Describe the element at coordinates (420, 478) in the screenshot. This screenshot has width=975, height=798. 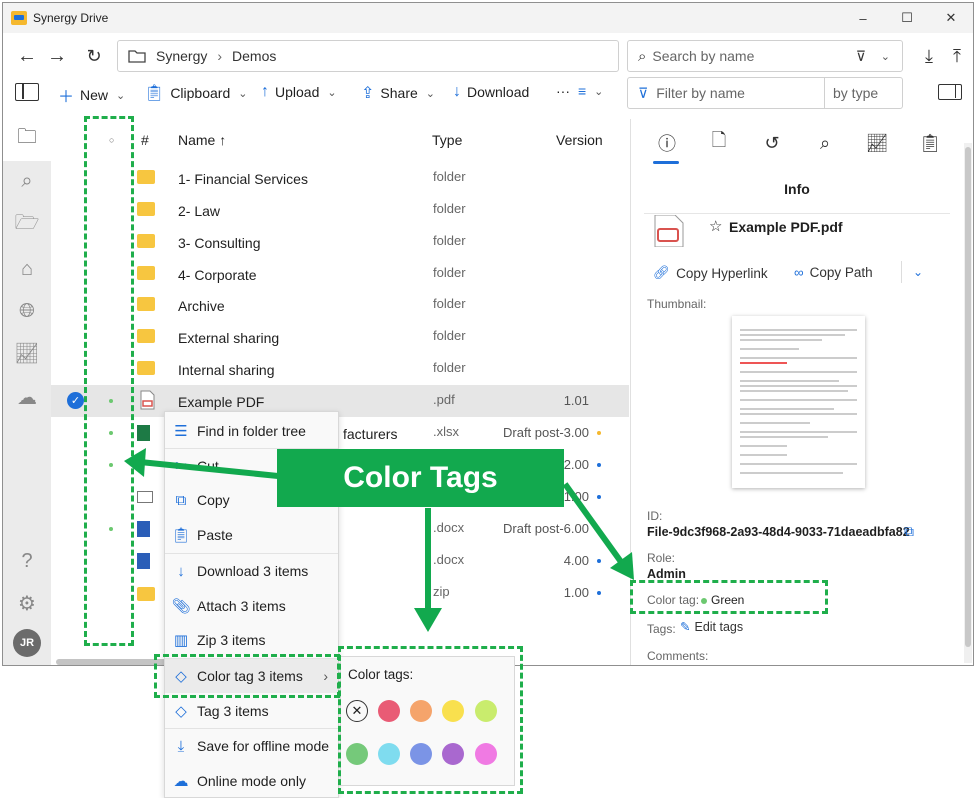
I see `color-tags-callout: Color Tags` at that location.